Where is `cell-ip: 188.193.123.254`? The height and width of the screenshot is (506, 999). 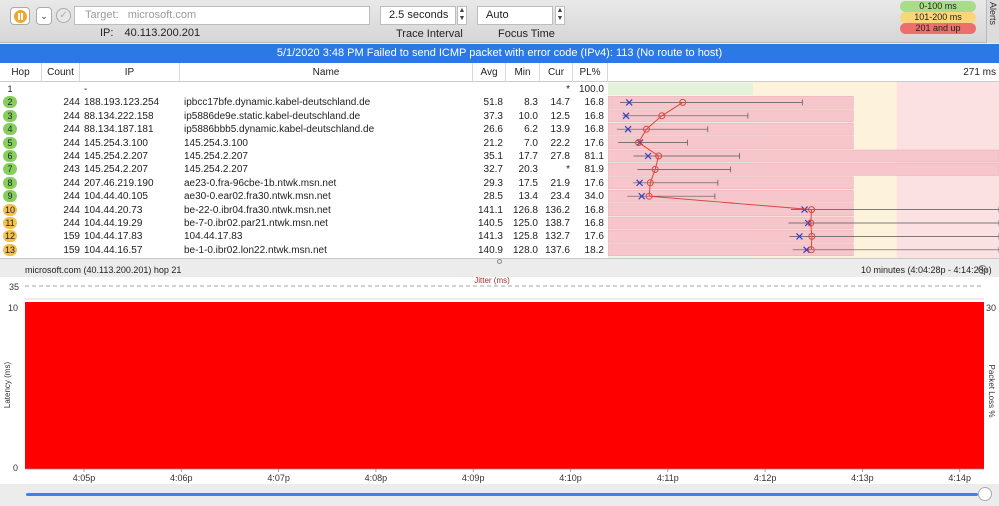 cell-ip: 188.193.123.254 is located at coordinates (122, 103).